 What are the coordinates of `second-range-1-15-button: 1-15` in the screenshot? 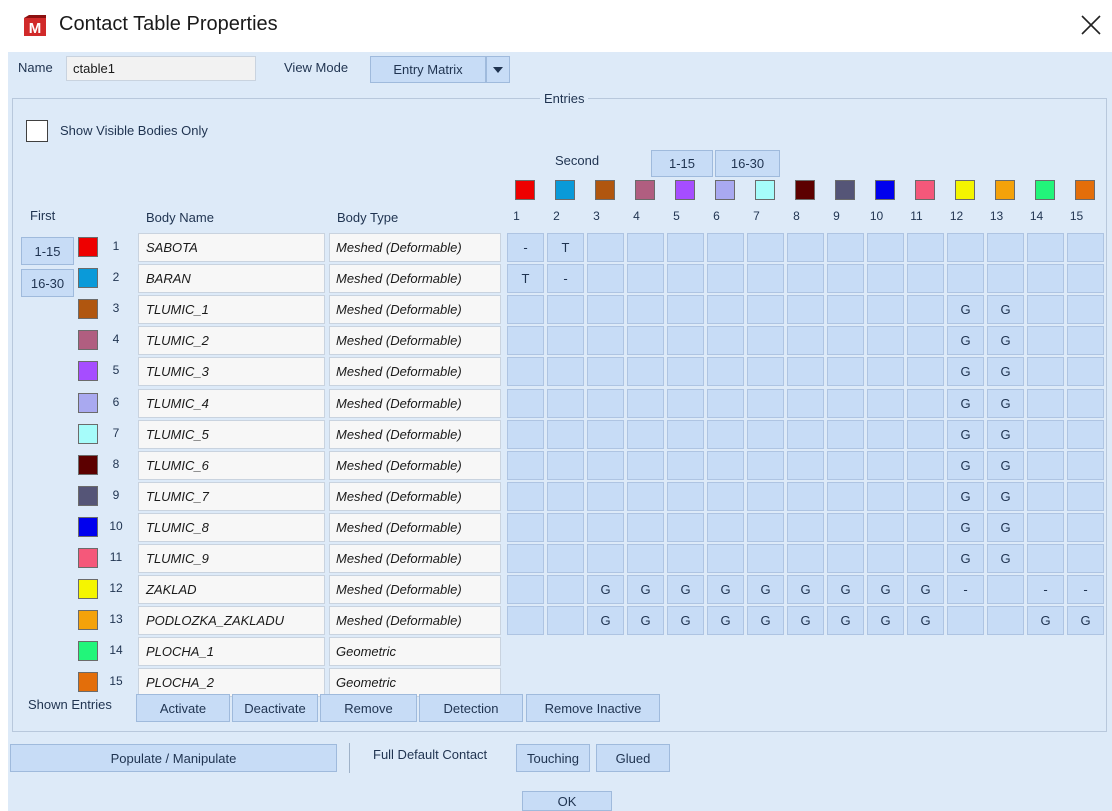 It's located at (682, 163).